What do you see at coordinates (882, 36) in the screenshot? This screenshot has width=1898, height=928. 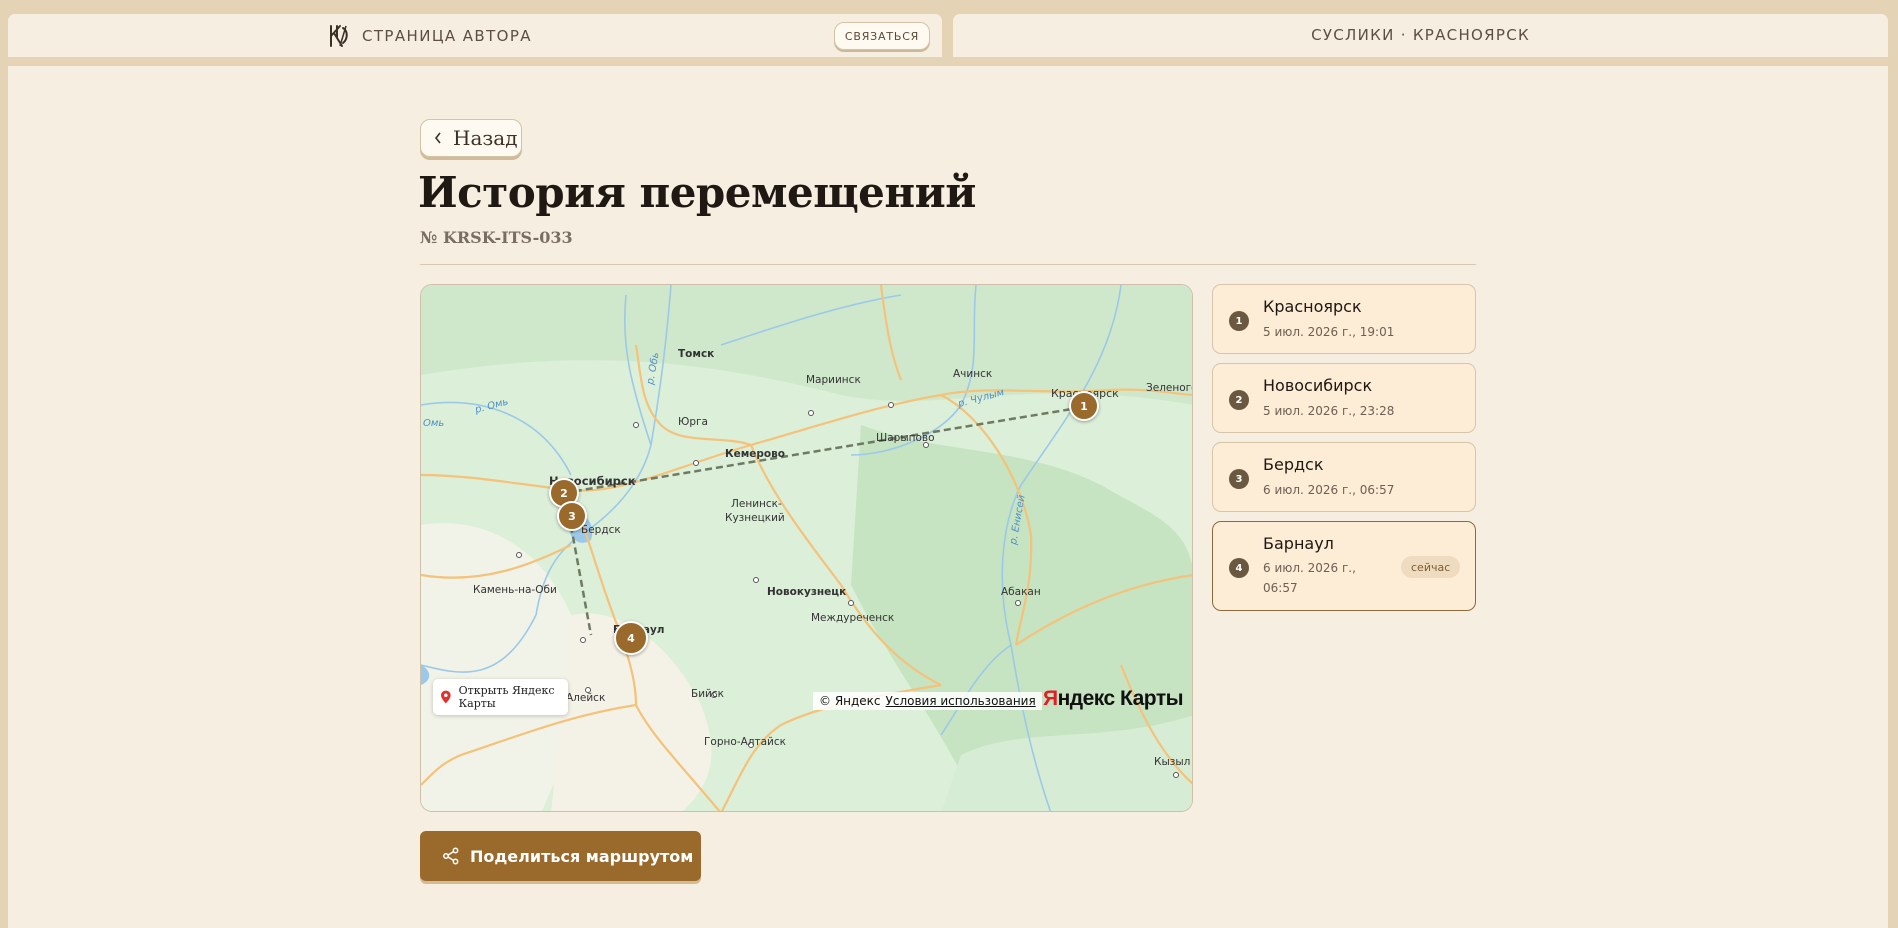 I see `contact-button: СВЯЗАТЬСЯ` at bounding box center [882, 36].